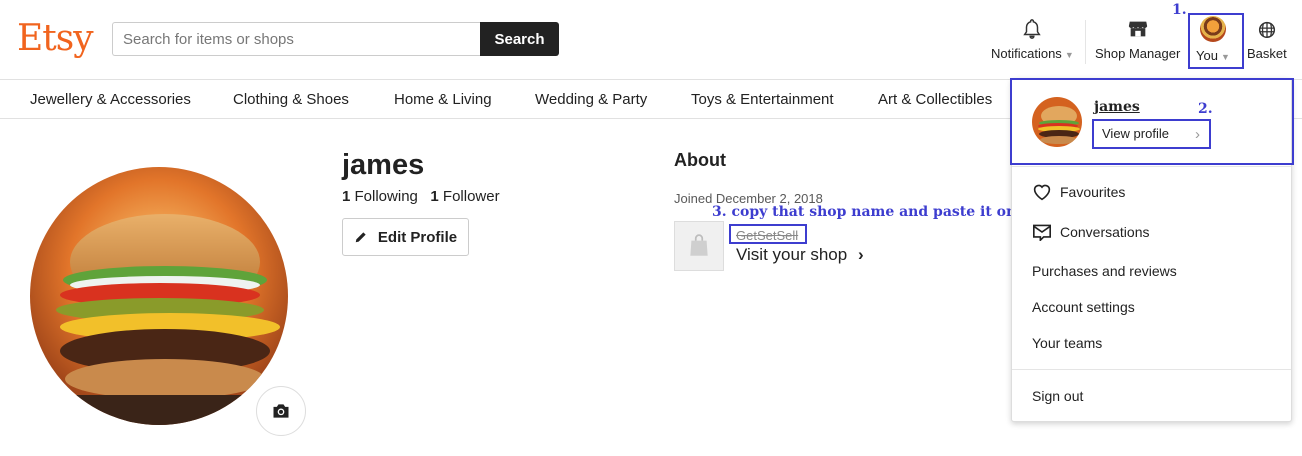  What do you see at coordinates (700, 160) in the screenshot?
I see `about-heading: About` at bounding box center [700, 160].